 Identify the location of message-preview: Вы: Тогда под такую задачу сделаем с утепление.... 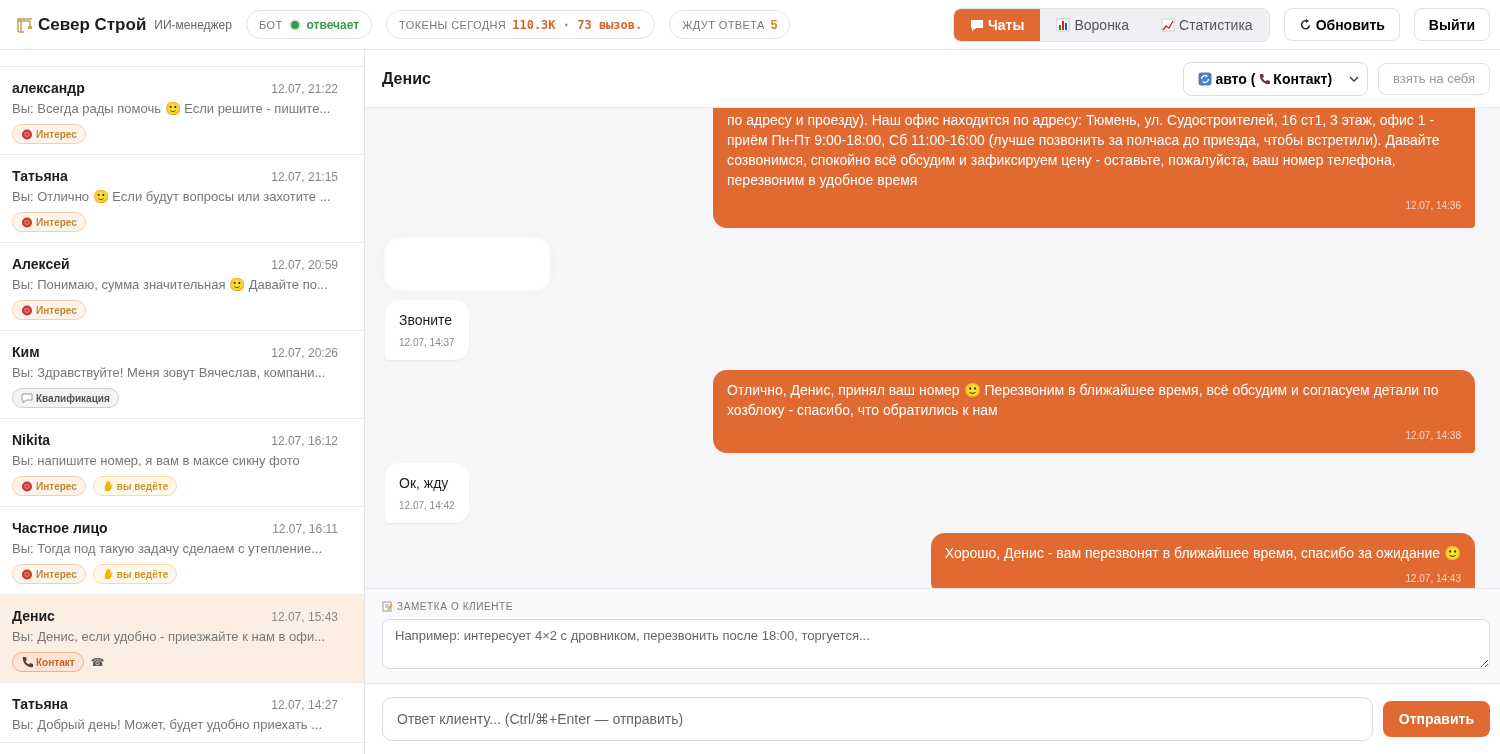
(167, 548).